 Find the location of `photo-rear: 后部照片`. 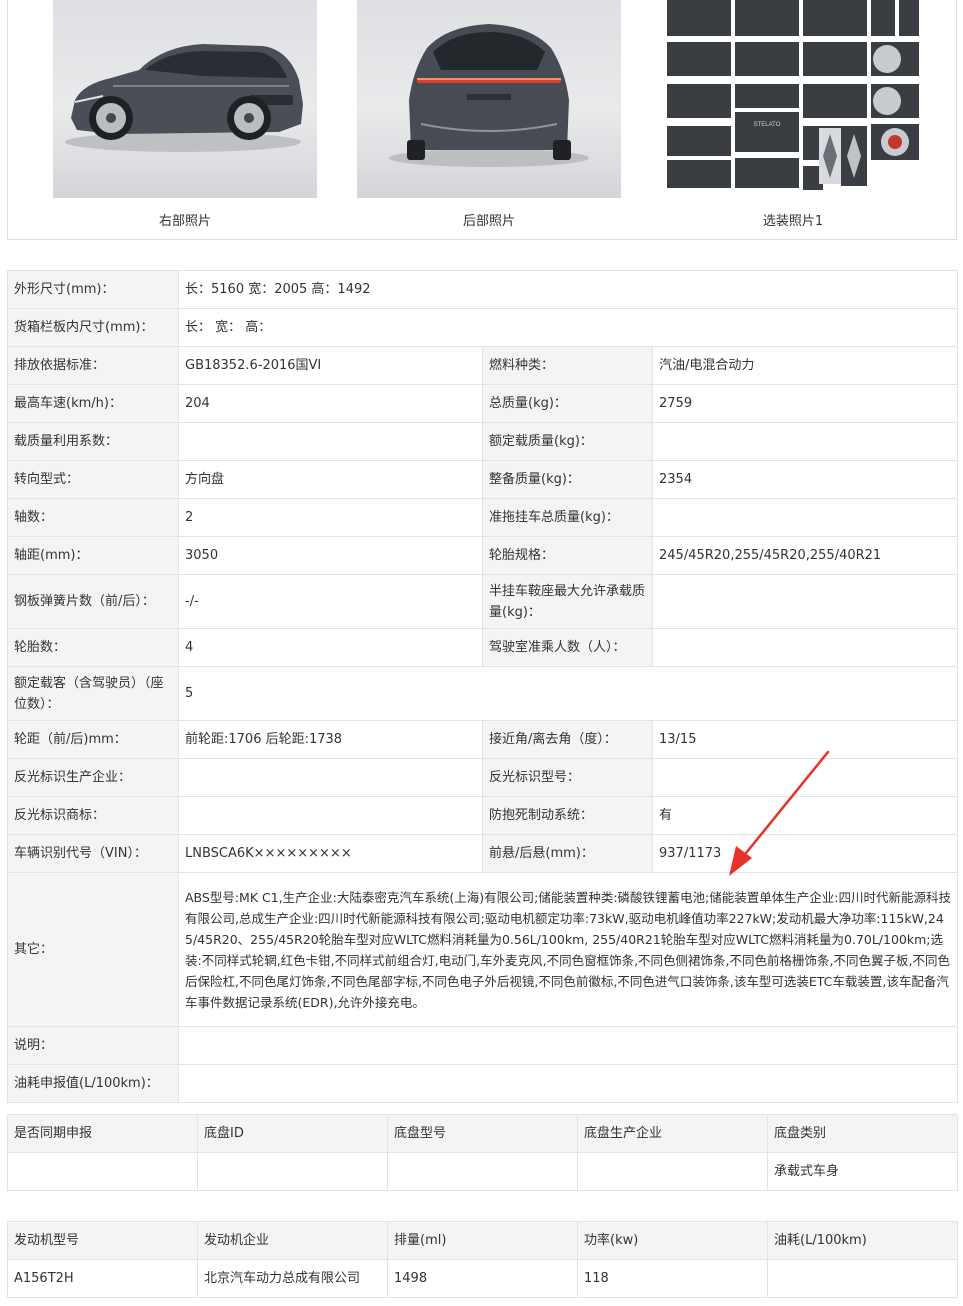

photo-rear: 后部照片 is located at coordinates (489, 114).